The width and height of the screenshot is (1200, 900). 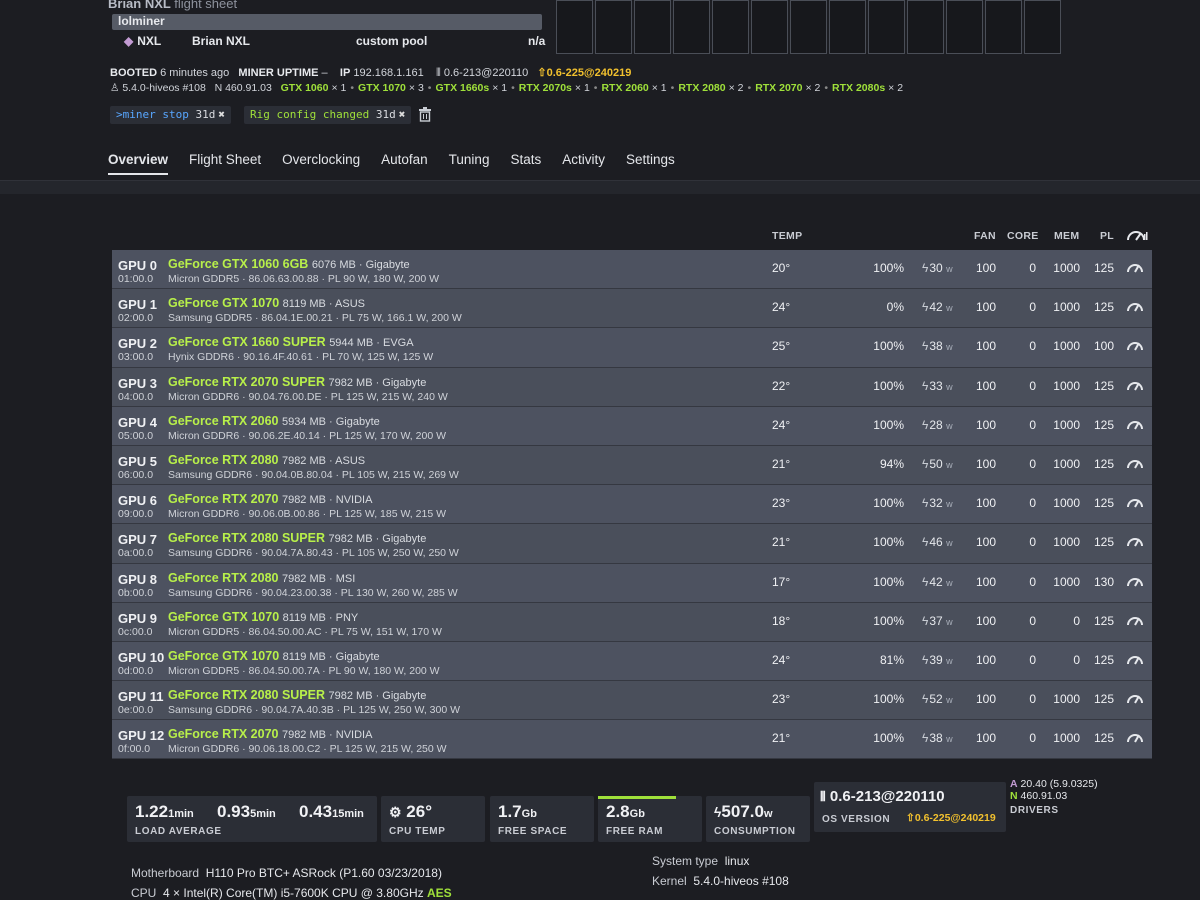 I want to click on gpu-power: ϟ38 w, so click(x=937, y=738).